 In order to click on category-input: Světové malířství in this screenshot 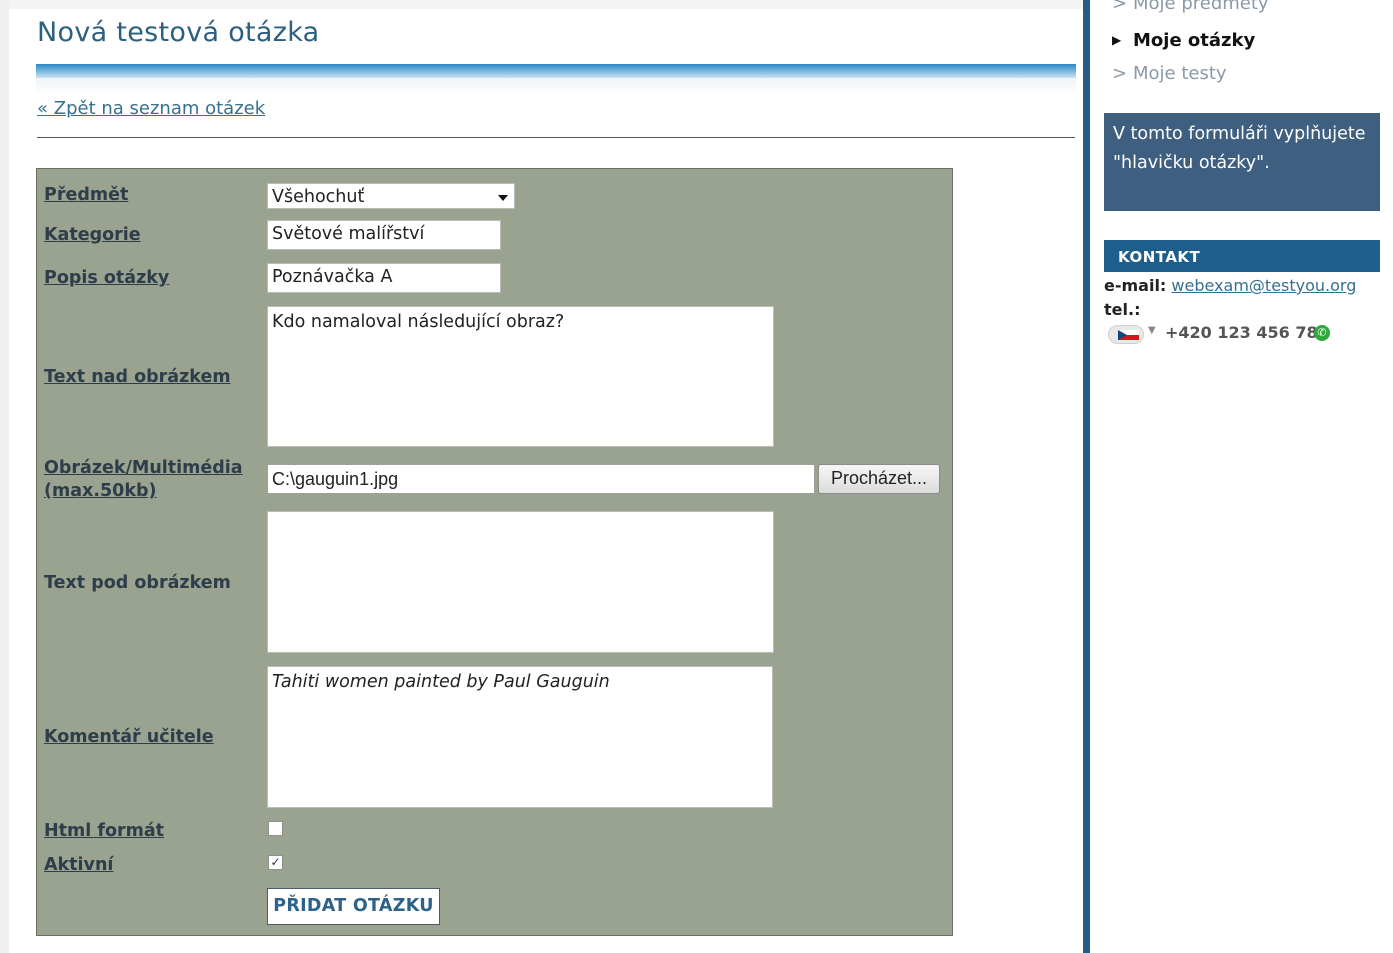, I will do `click(384, 235)`.